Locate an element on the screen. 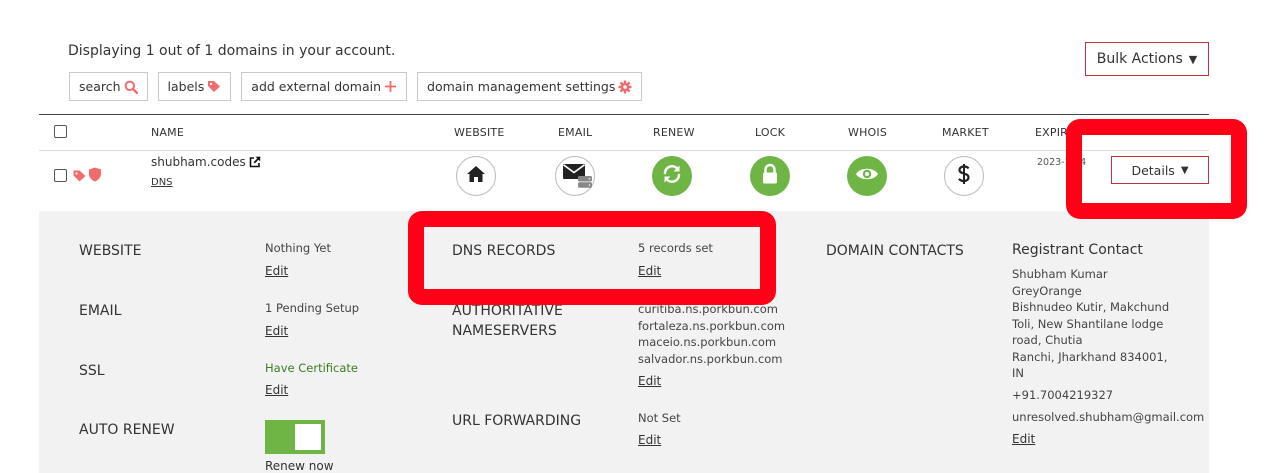  email-label: EMAIL is located at coordinates (100, 311).